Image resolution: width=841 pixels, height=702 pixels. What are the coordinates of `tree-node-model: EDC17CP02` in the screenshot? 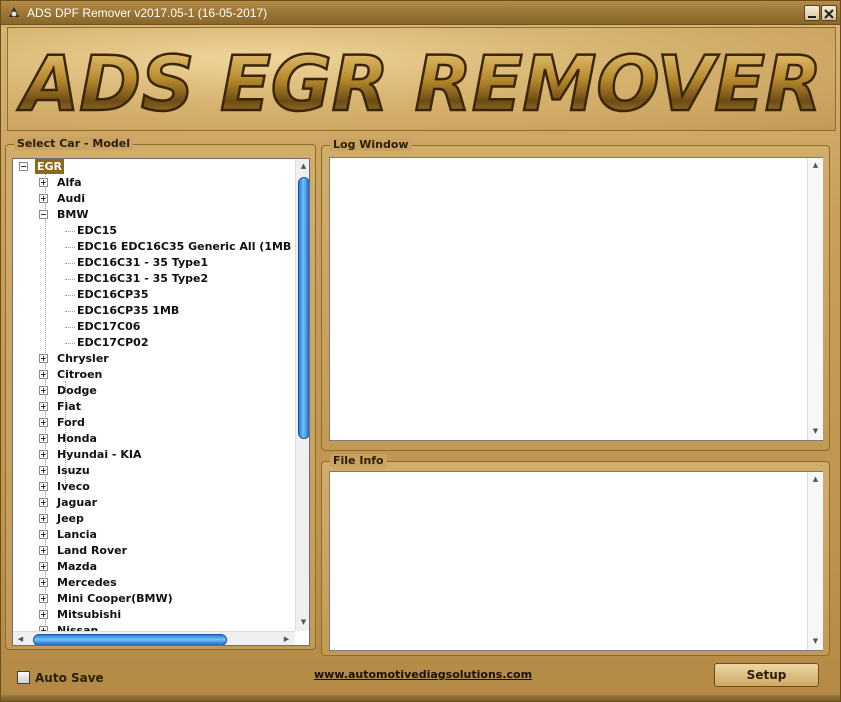 It's located at (112, 343).